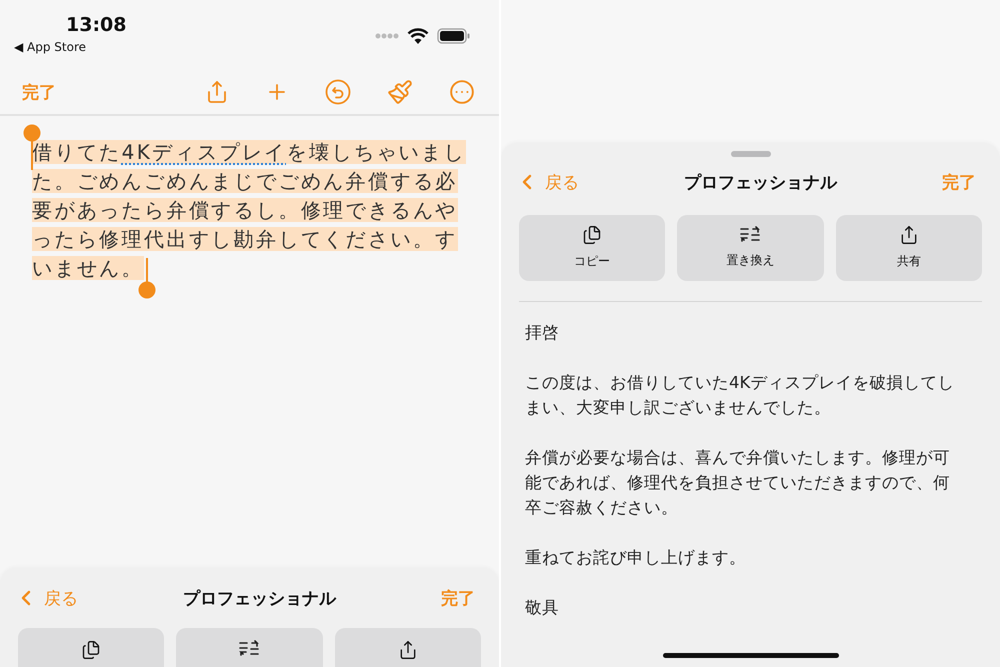 This screenshot has height=667, width=1000. Describe the element at coordinates (592, 248) in the screenshot. I see `action-button: コピー` at that location.